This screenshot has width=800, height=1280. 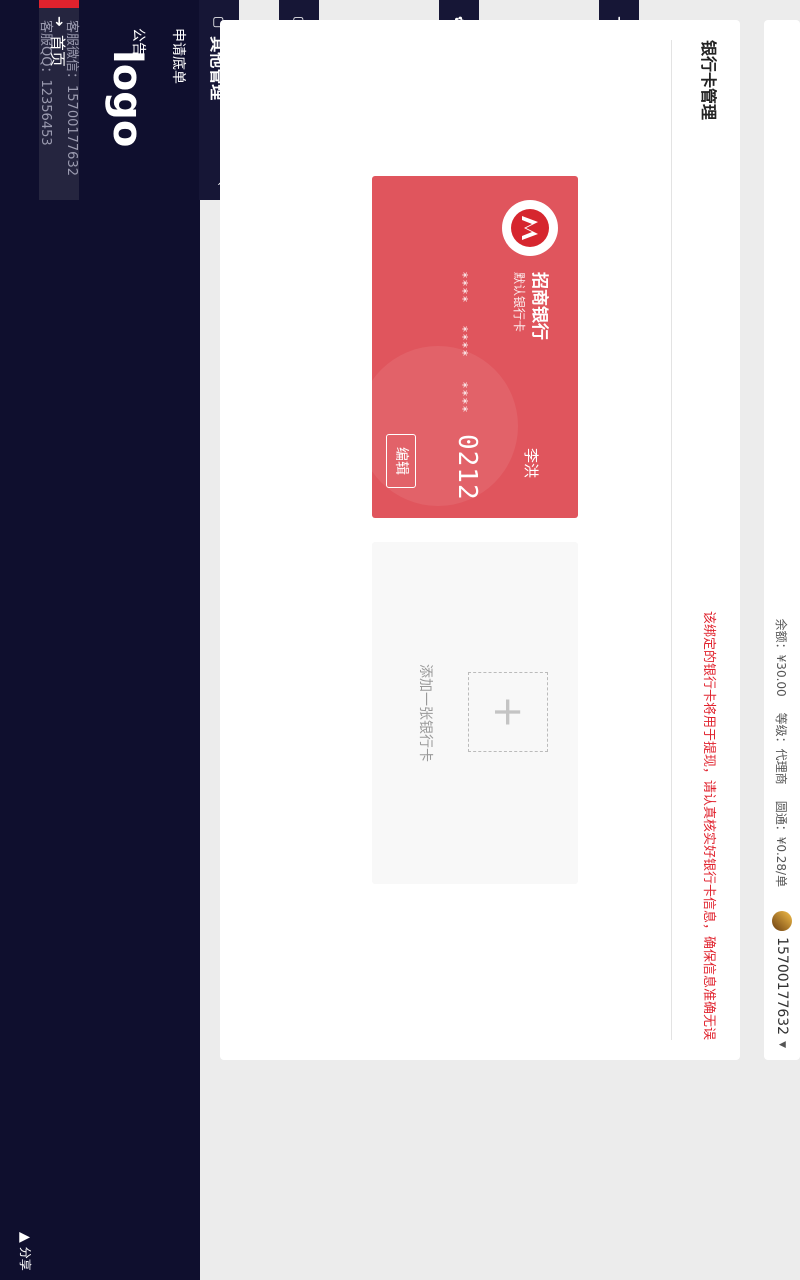 I want to click on share-icon: ▲, so click(x=25, y=1237).